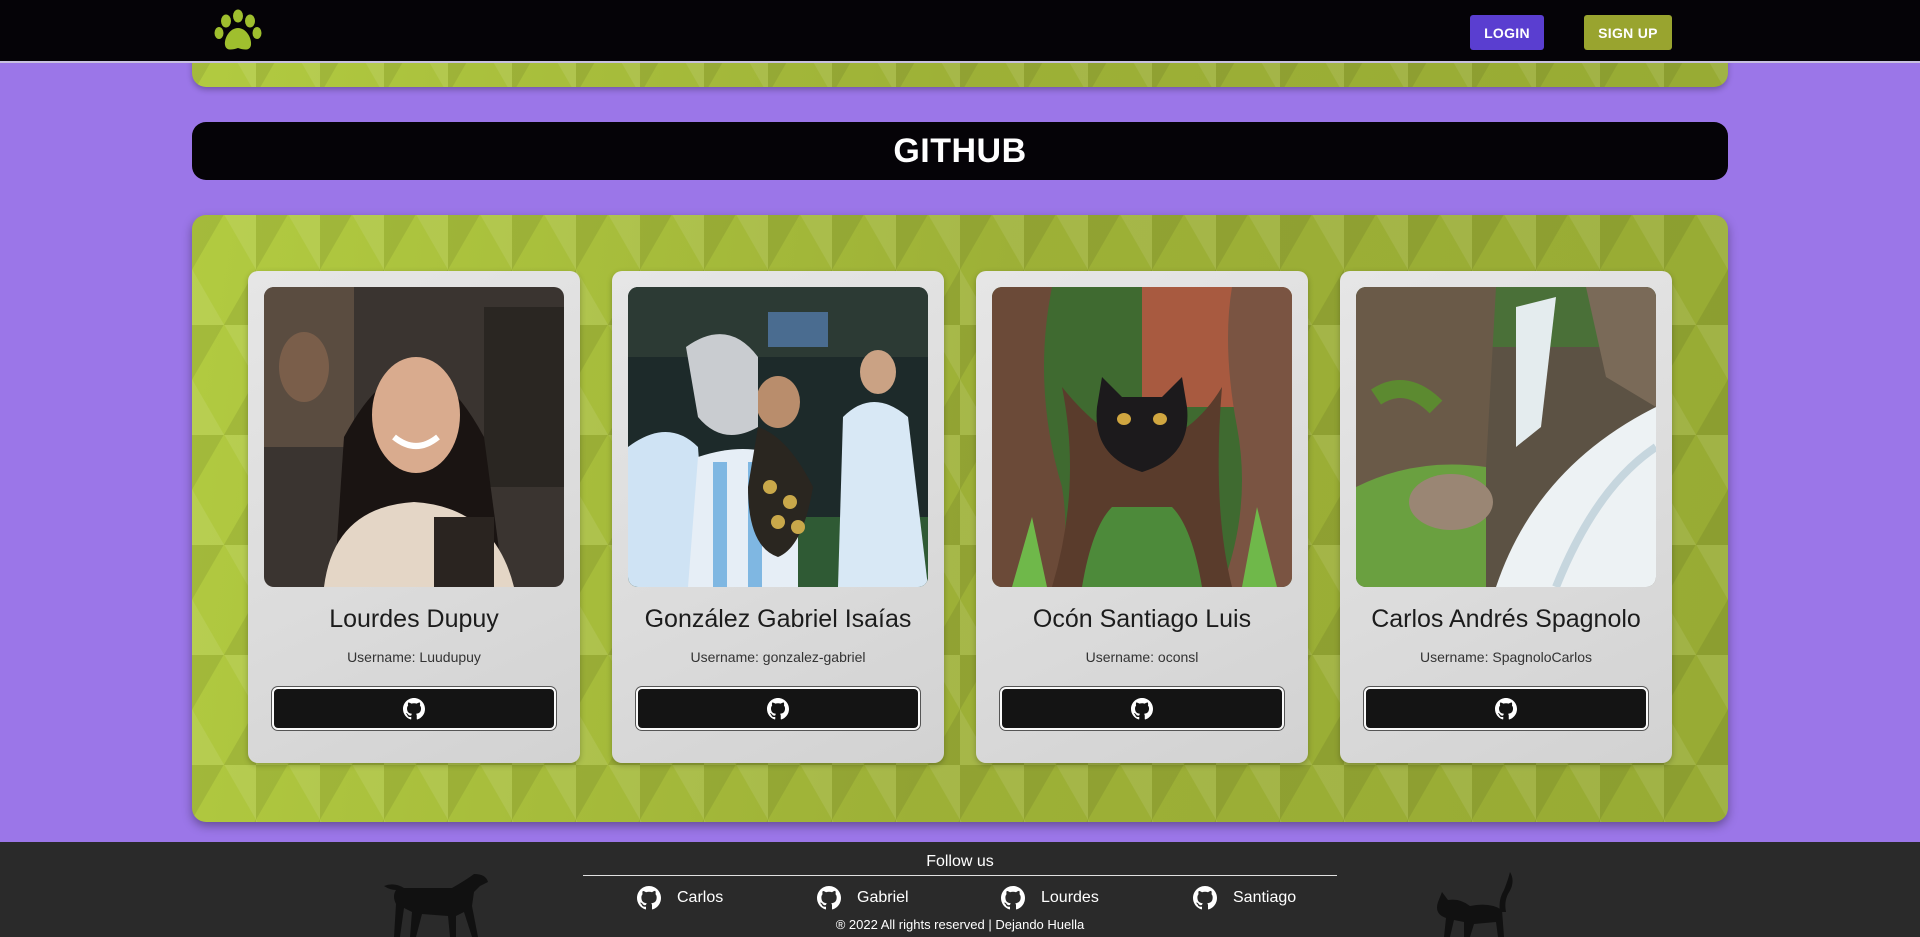 This screenshot has height=937, width=1920. I want to click on footer-link-carlos: Carlos, so click(680, 898).